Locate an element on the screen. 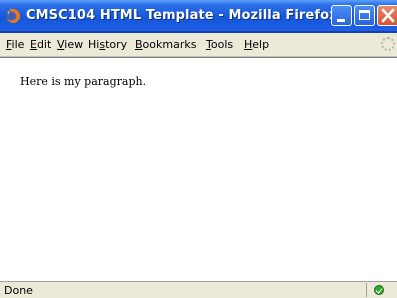  close-icon is located at coordinates (388, 15).